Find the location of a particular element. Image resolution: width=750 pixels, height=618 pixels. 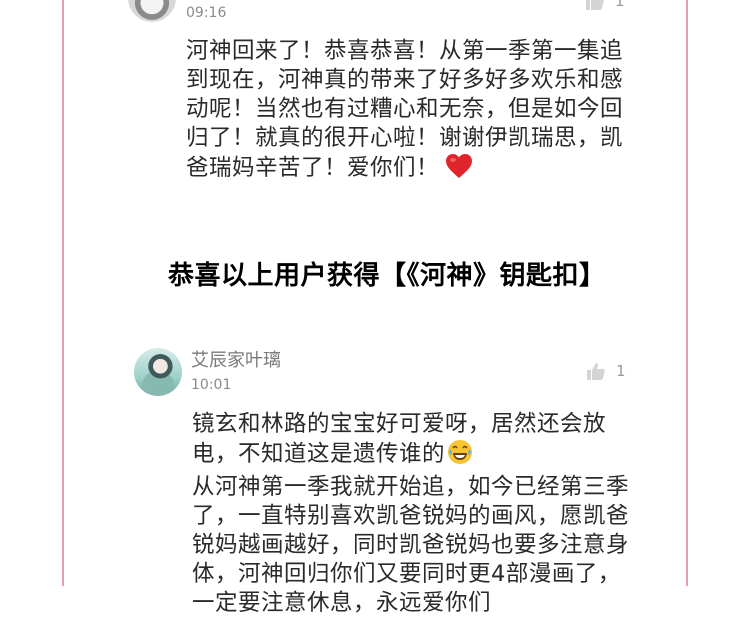

frame-border-left is located at coordinates (63, 293).